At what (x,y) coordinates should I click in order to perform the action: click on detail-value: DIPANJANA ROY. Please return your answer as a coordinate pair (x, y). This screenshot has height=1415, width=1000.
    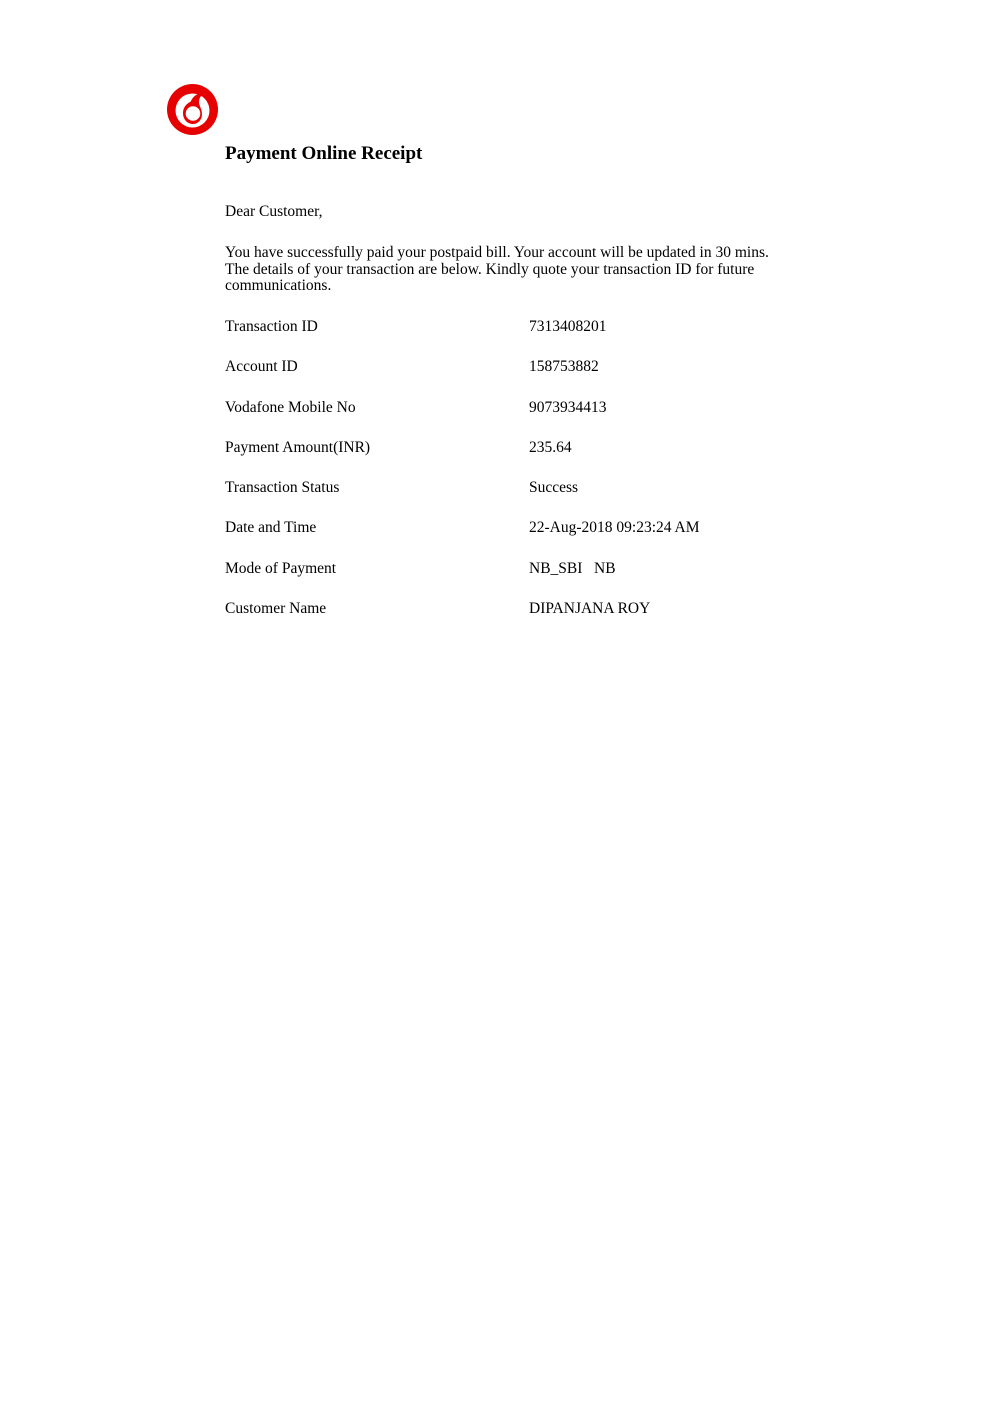
    Looking at the image, I should click on (590, 609).